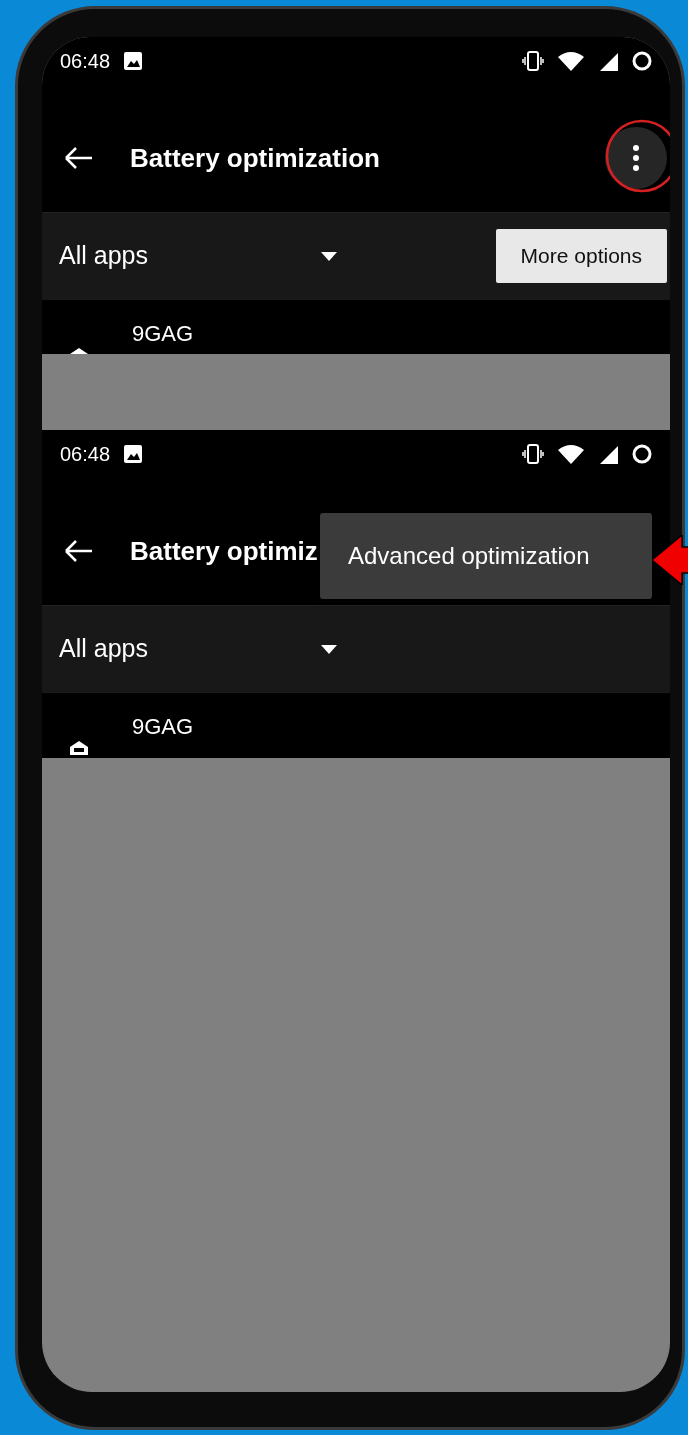 The height and width of the screenshot is (1435, 688). I want to click on more-menu-button, so click(636, 158).